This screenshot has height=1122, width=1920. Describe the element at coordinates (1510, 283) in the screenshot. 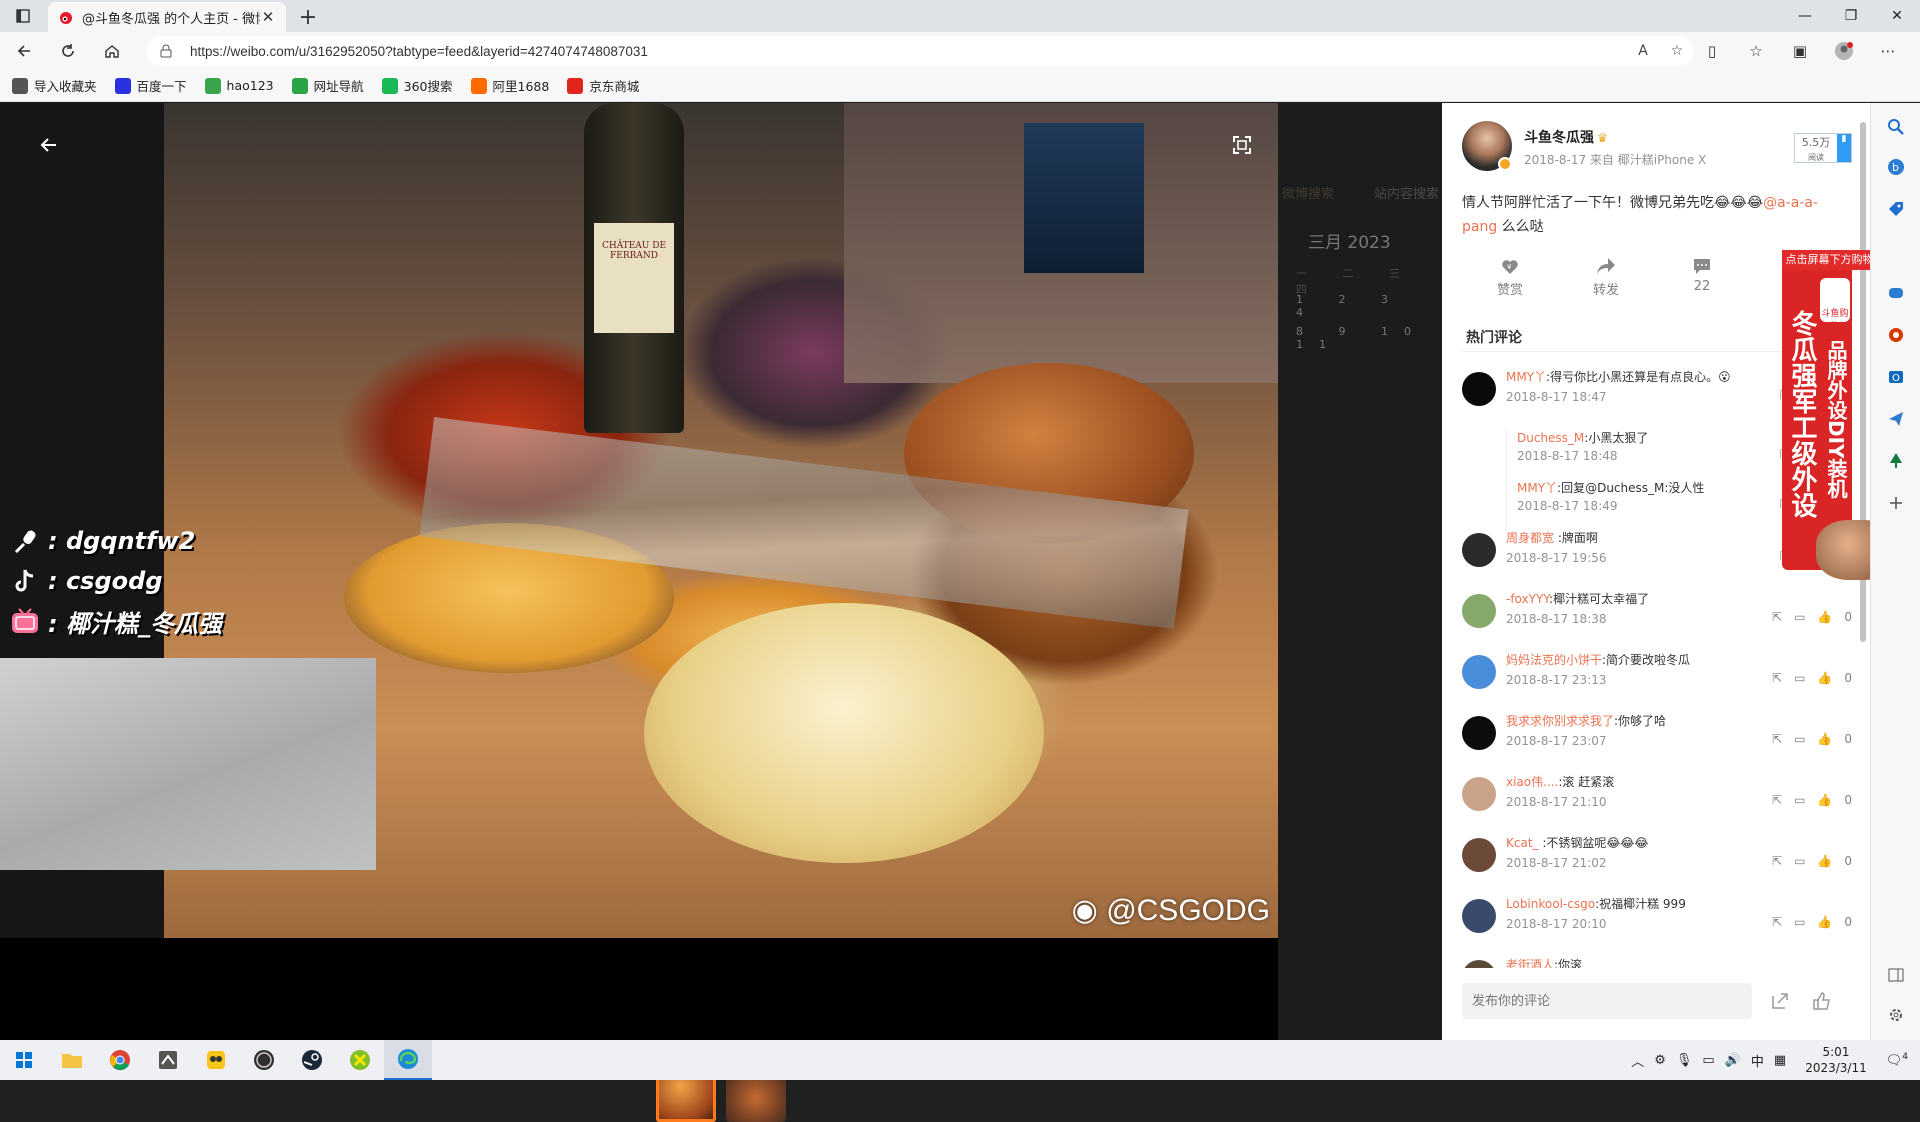

I see `reward-button: ¥ 赞赏` at that location.